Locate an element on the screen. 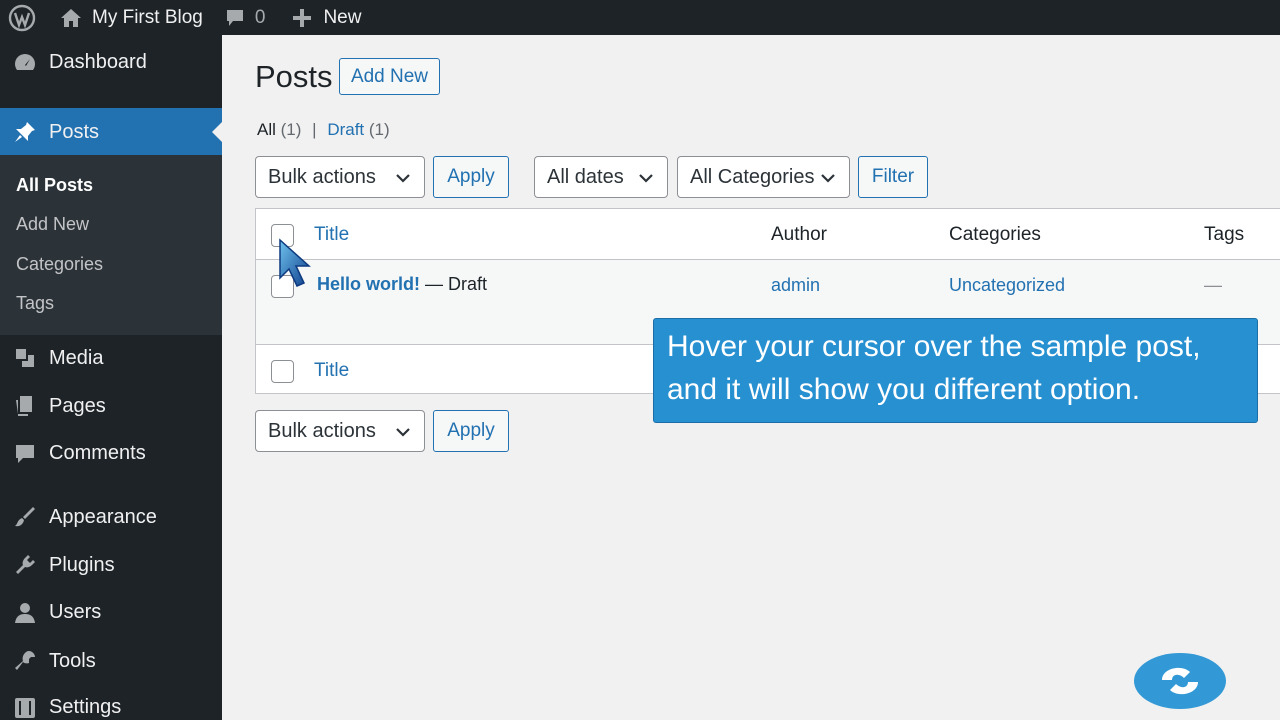 The image size is (1280, 720). category-filter-select: All Categories is located at coordinates (763, 177).